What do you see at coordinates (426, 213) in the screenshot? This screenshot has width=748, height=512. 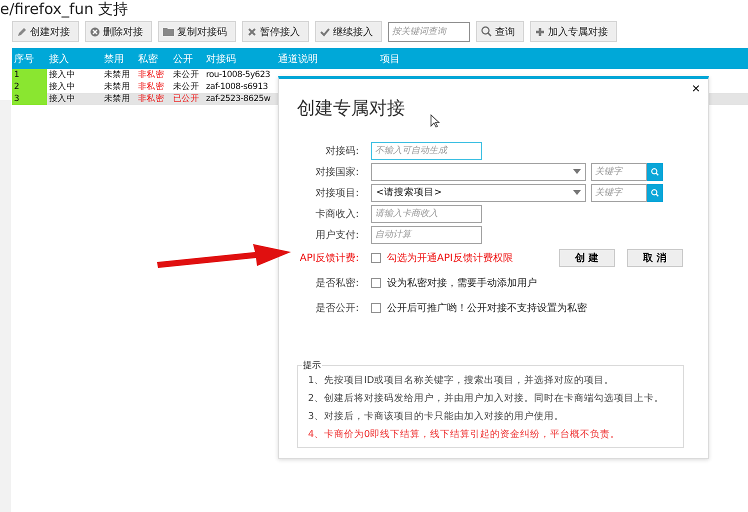 I see `input-field: 请输入卡商收入` at bounding box center [426, 213].